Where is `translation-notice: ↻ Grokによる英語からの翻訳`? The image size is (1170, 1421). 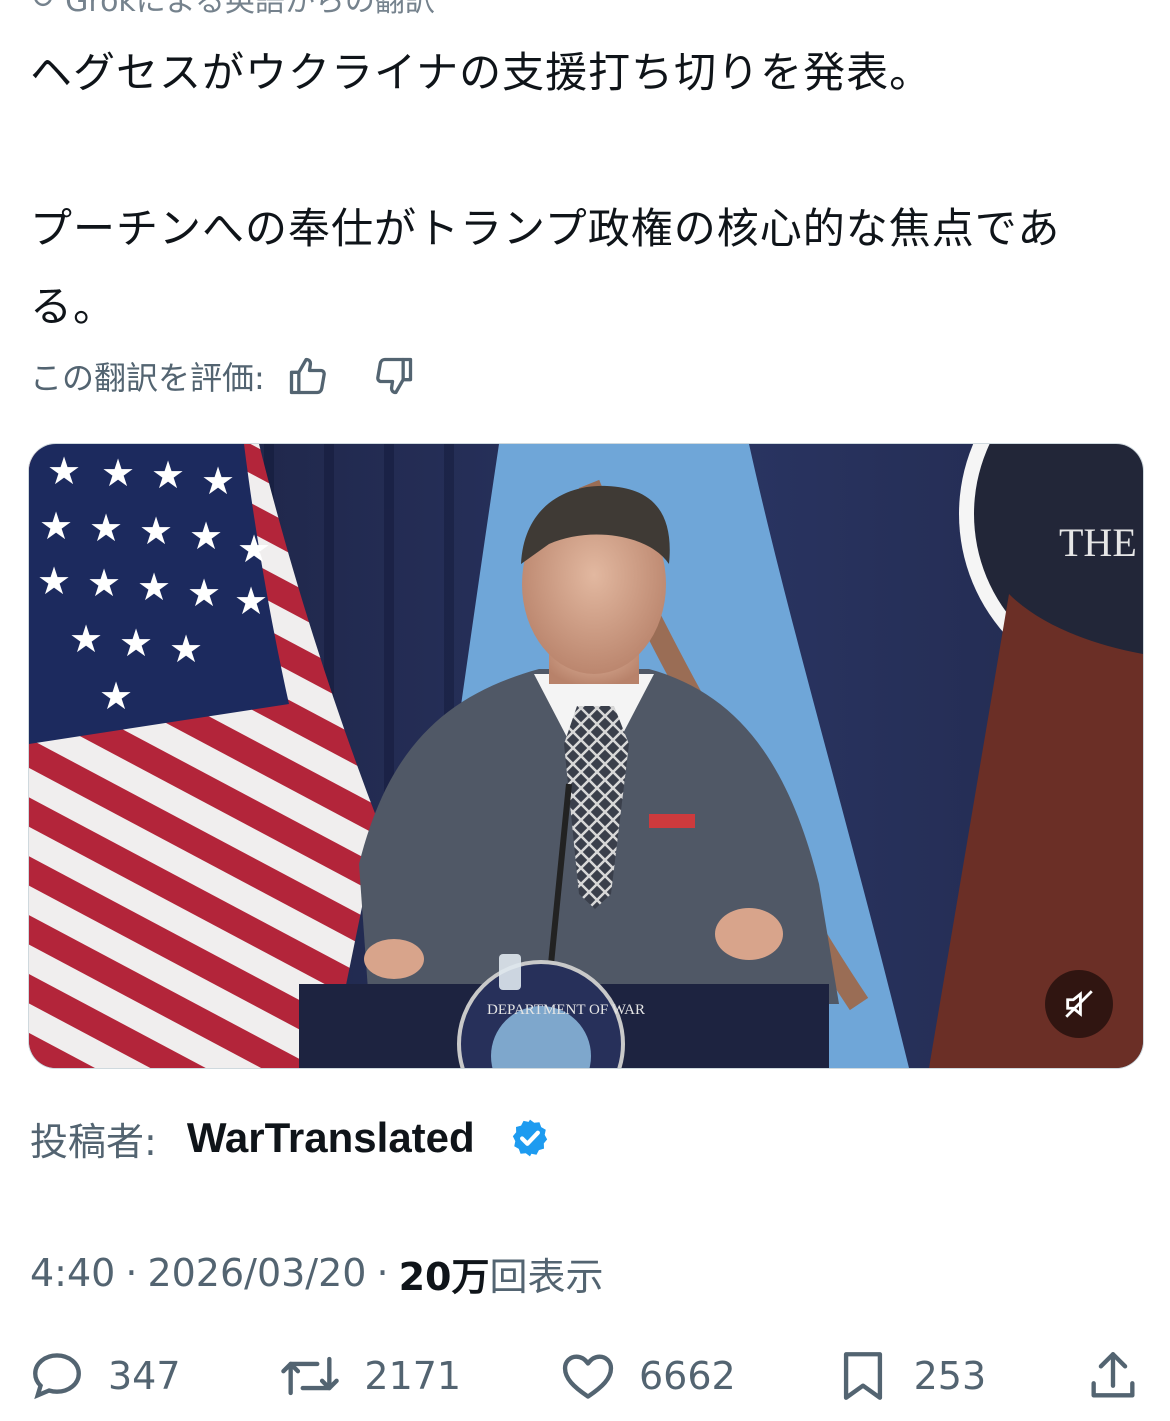
translation-notice: ↻ Grokによる英語からの翻訳 is located at coordinates (232, 9).